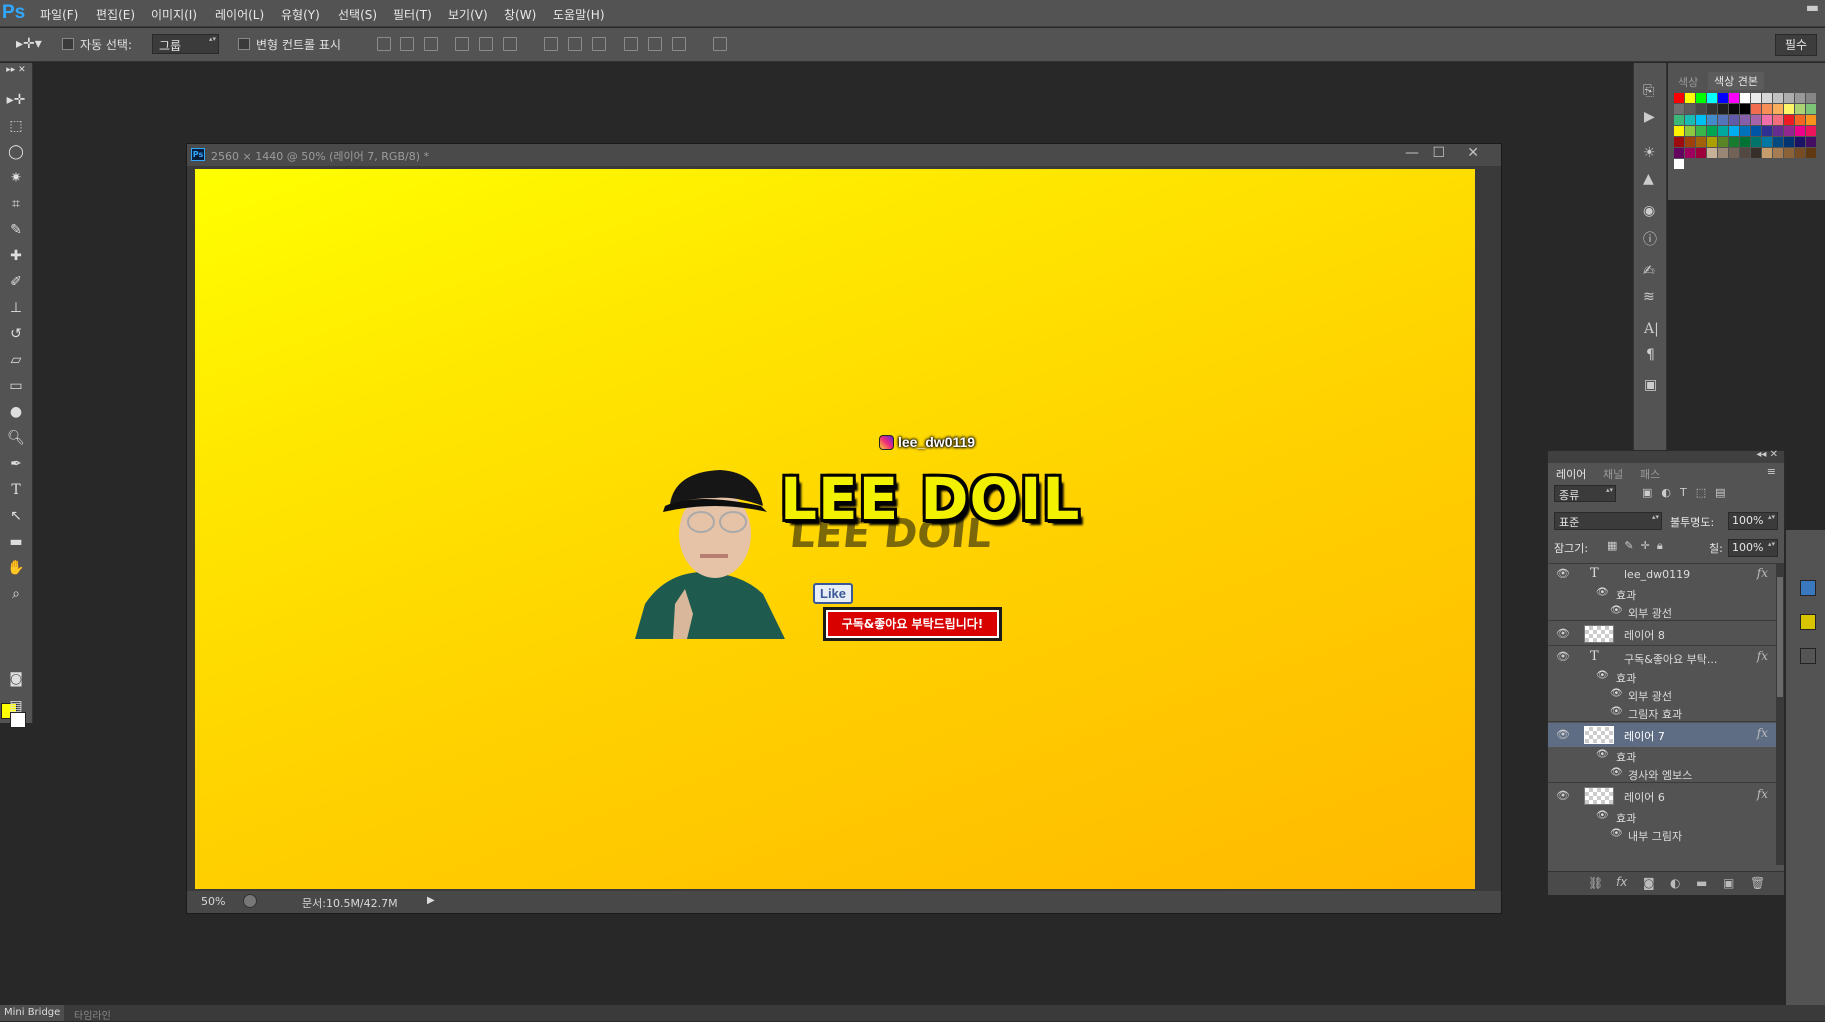 The width and height of the screenshot is (1825, 1022). What do you see at coordinates (412, 14) in the screenshot?
I see `menu-filter: 필터(T)` at bounding box center [412, 14].